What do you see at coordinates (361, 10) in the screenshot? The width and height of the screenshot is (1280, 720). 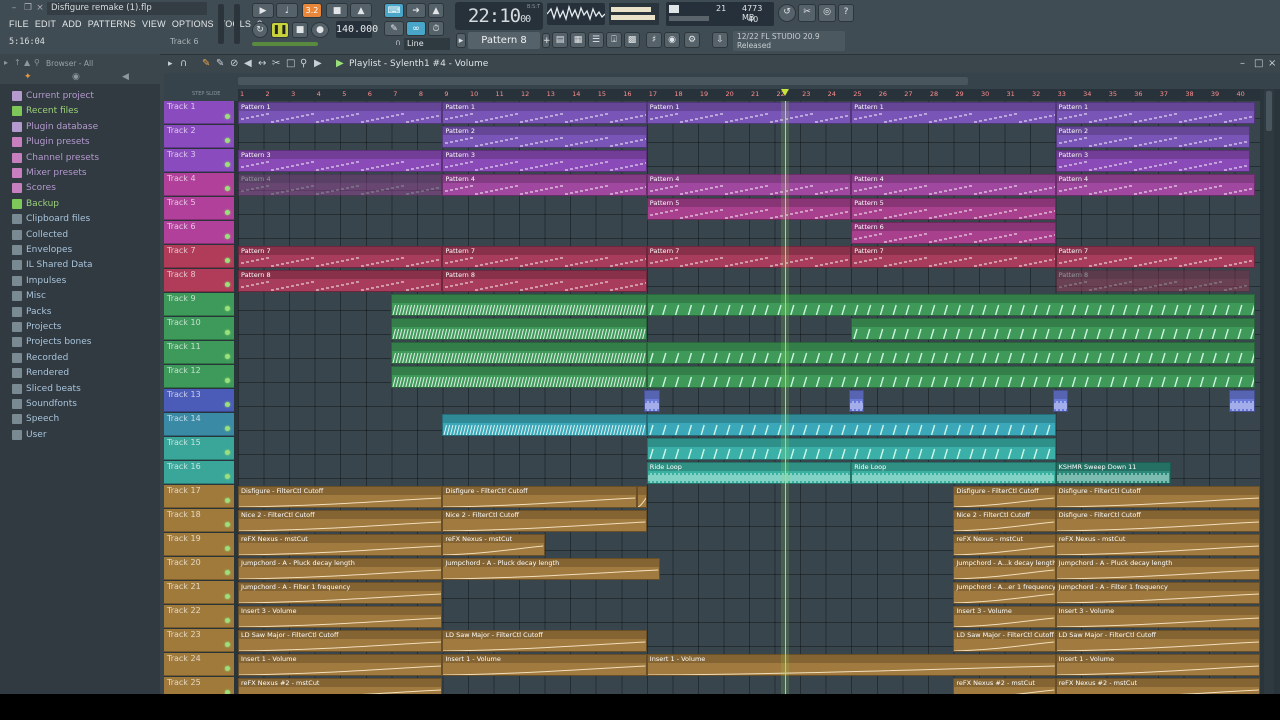 I see `countdown-icon: ▲` at bounding box center [361, 10].